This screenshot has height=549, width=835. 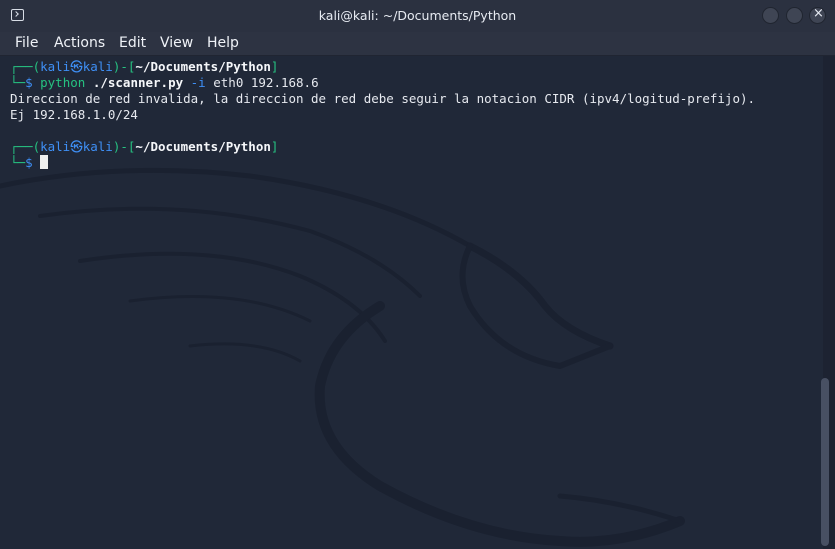 What do you see at coordinates (266, 82) in the screenshot?
I see `command-args: eth0 192.168.6` at bounding box center [266, 82].